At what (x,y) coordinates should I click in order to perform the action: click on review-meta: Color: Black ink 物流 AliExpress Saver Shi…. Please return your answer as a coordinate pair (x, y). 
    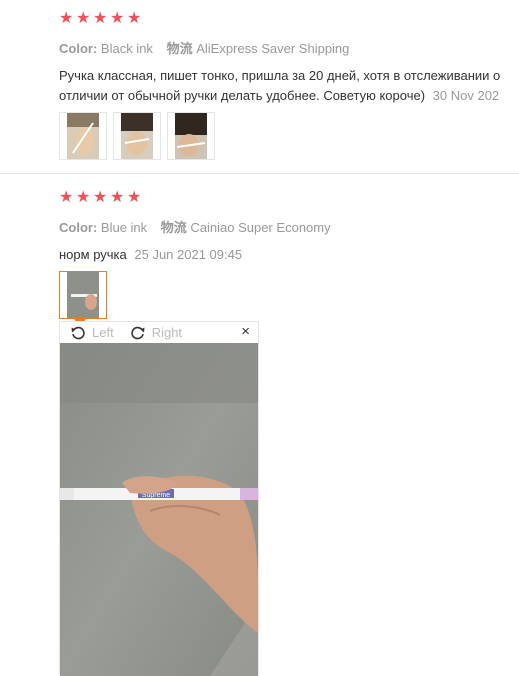
    Looking at the image, I should click on (289, 47).